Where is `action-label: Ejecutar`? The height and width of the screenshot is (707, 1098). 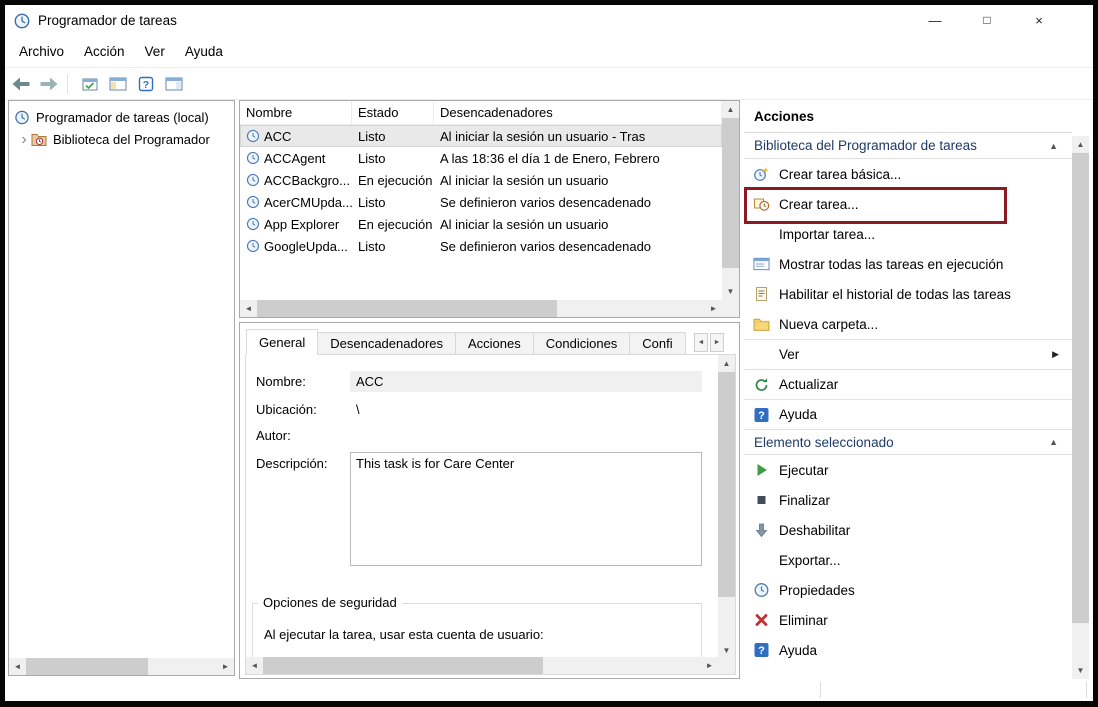 action-label: Ejecutar is located at coordinates (804, 470).